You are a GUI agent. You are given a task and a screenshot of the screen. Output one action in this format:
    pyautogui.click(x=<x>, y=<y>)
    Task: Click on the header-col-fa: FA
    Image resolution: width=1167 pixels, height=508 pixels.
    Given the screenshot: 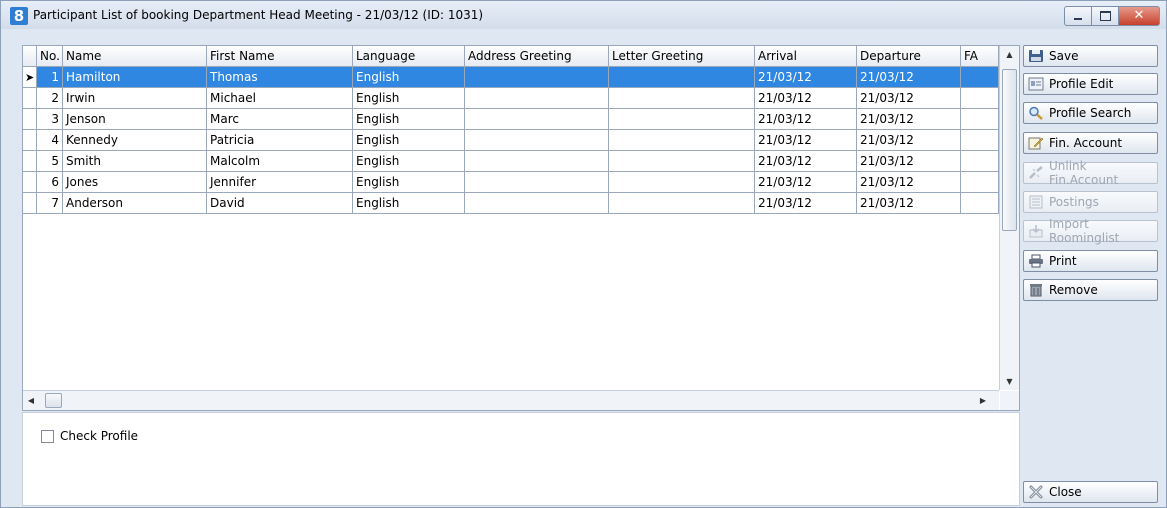 What is the action you would take?
    pyautogui.click(x=980, y=56)
    